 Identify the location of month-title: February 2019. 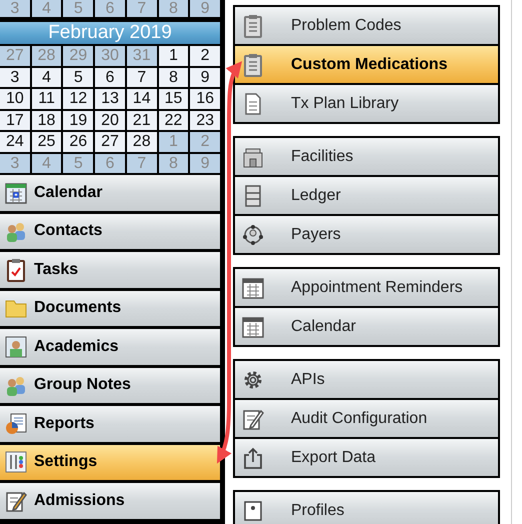
(110, 33).